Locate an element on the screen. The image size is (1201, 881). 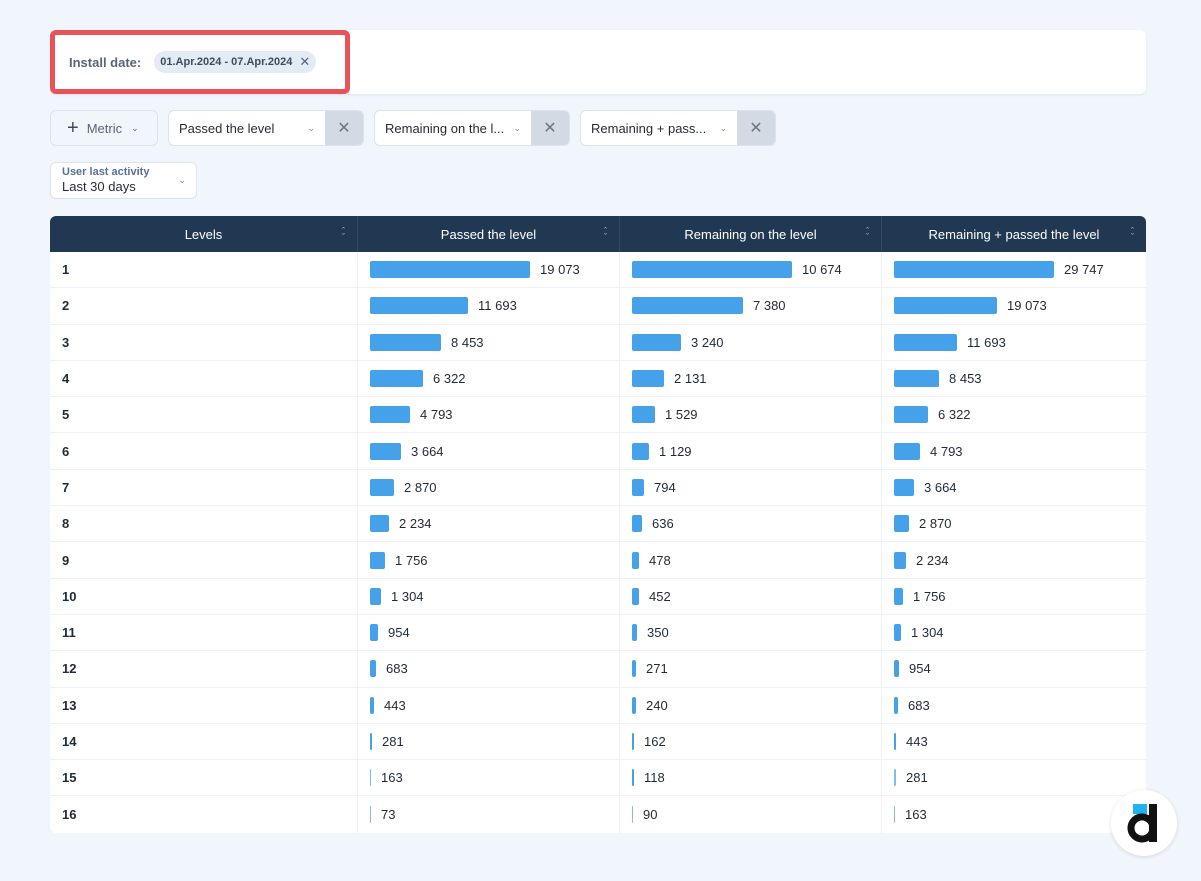
passed-cell: 163 is located at coordinates (489, 778).